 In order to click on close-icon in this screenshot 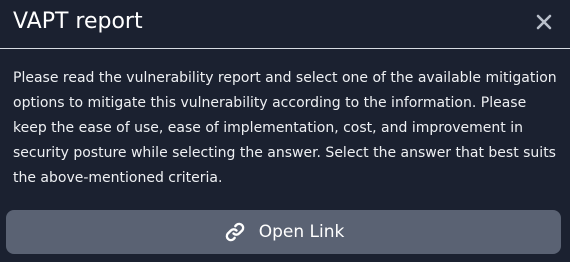, I will do `click(544, 22)`.